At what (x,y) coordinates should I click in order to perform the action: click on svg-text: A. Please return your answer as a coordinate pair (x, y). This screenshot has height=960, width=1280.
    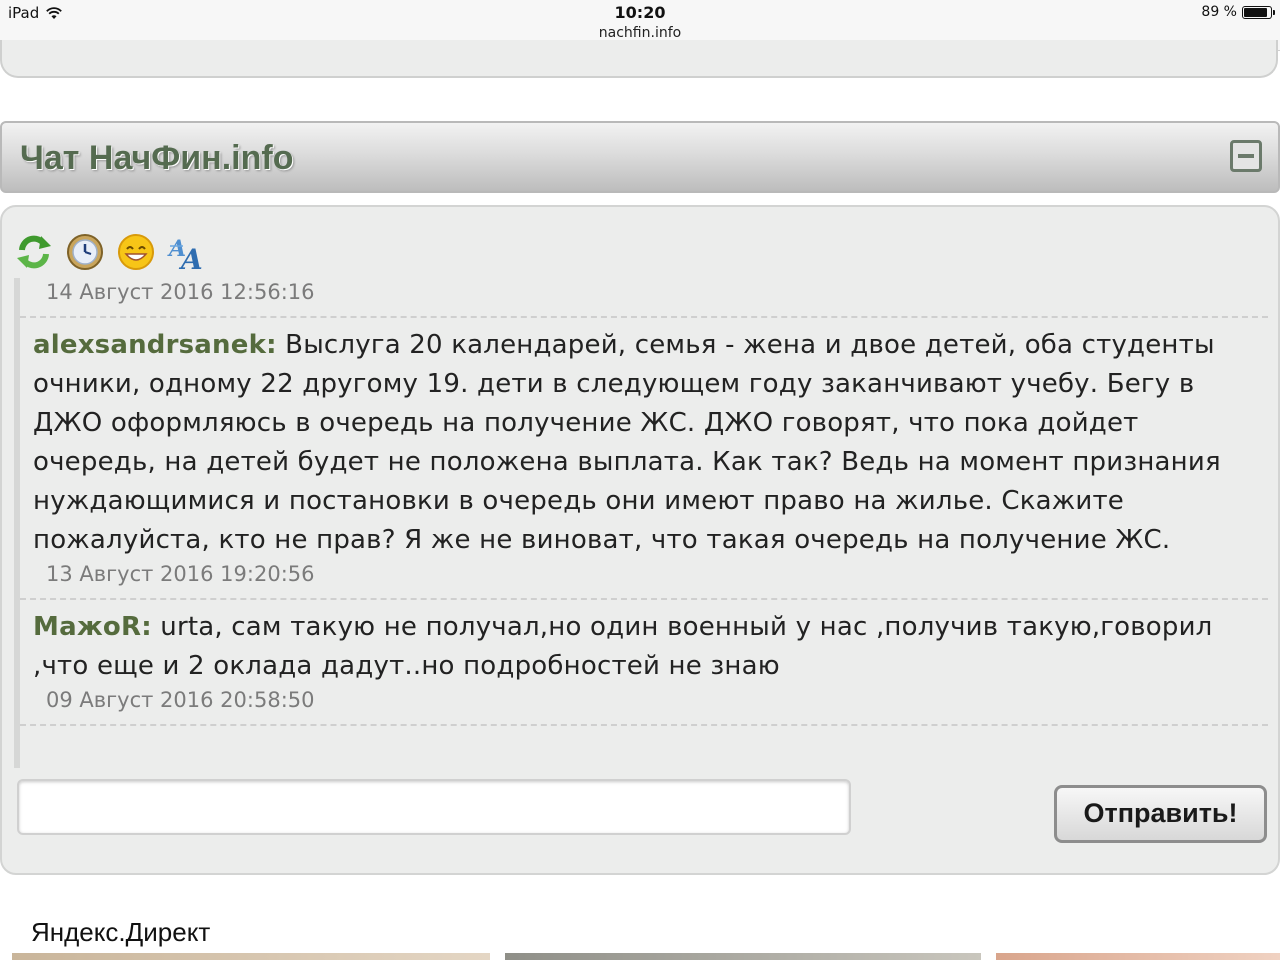
    Looking at the image, I should click on (190, 257).